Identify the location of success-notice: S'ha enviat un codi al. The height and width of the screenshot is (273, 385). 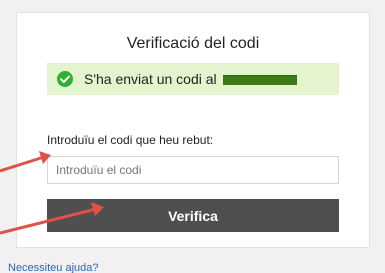
(193, 79).